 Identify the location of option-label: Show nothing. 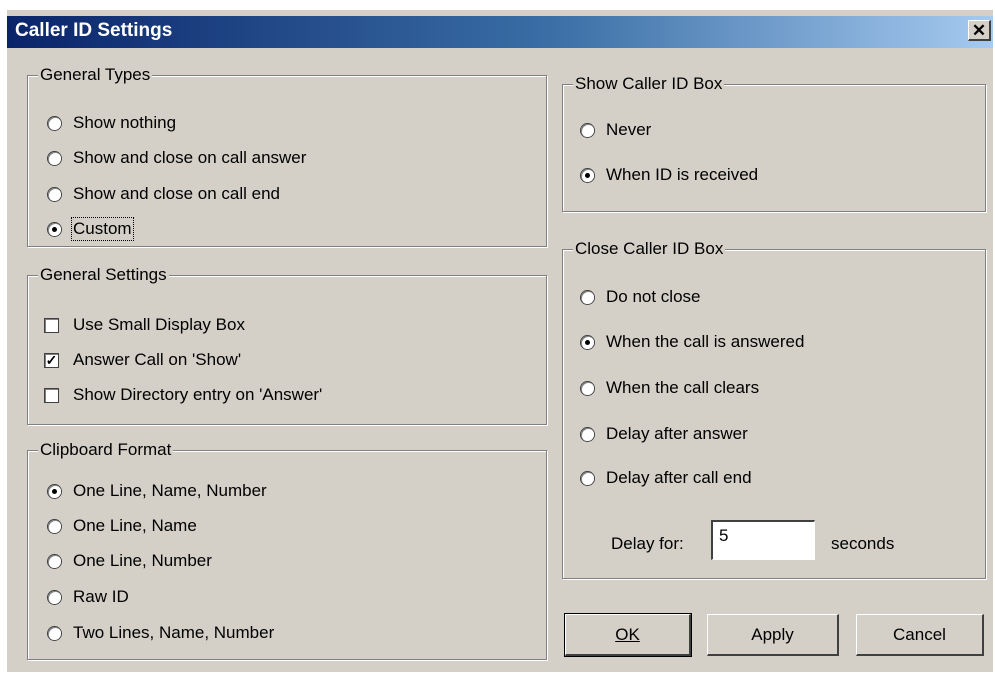
(125, 122).